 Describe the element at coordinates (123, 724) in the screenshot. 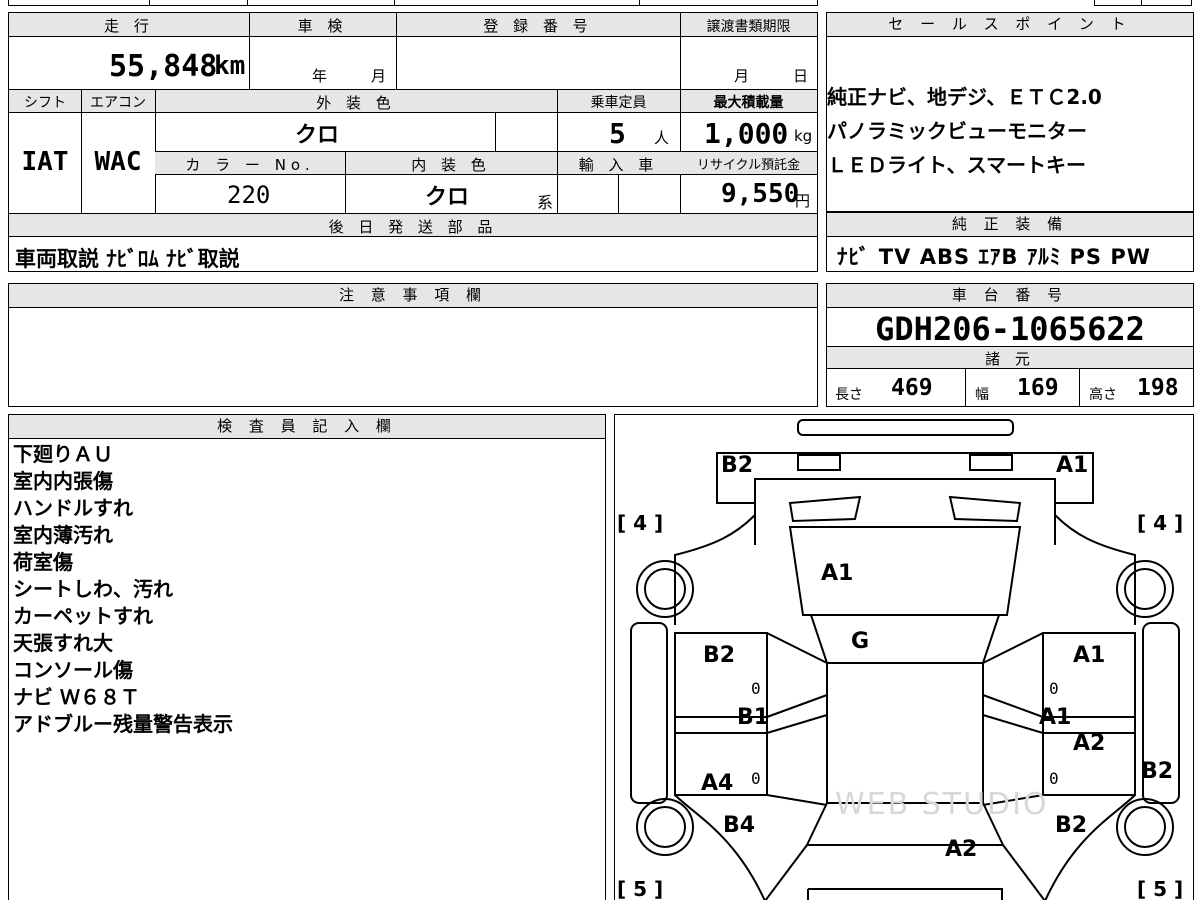

I see `inspector-line: アドブルー残量警告表示` at that location.